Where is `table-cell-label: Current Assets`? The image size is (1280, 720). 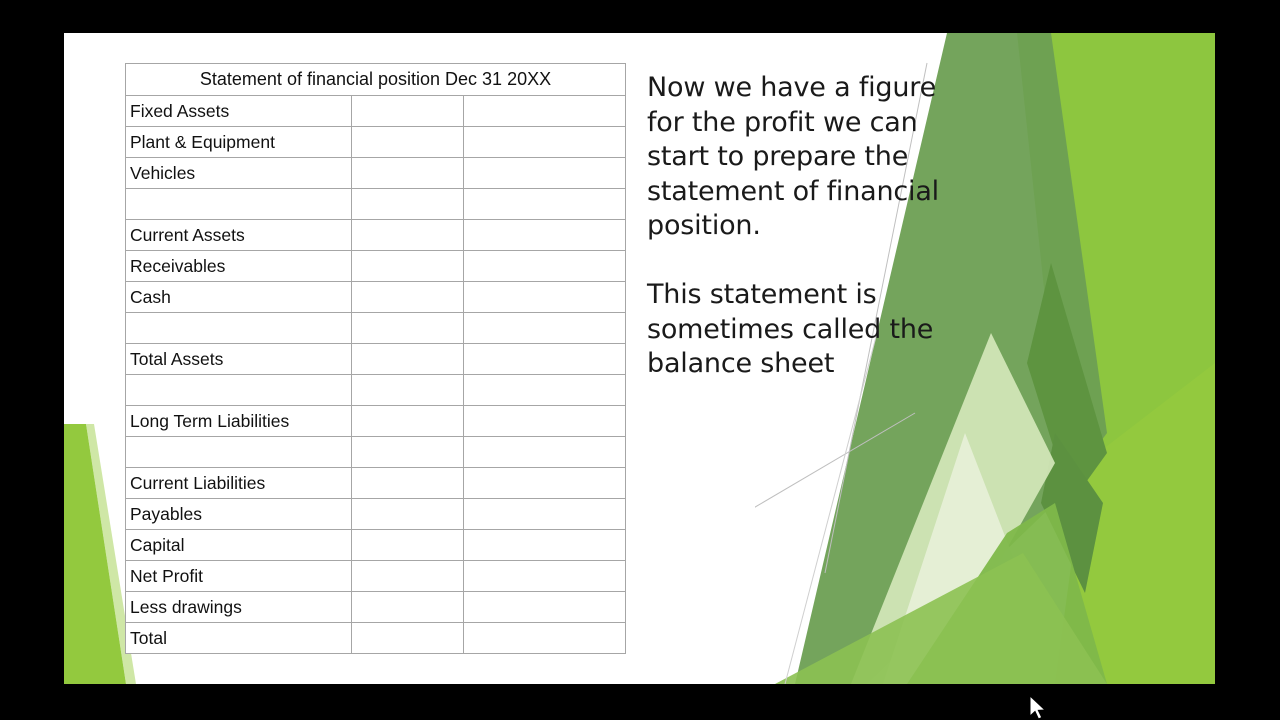 table-cell-label: Current Assets is located at coordinates (238, 235).